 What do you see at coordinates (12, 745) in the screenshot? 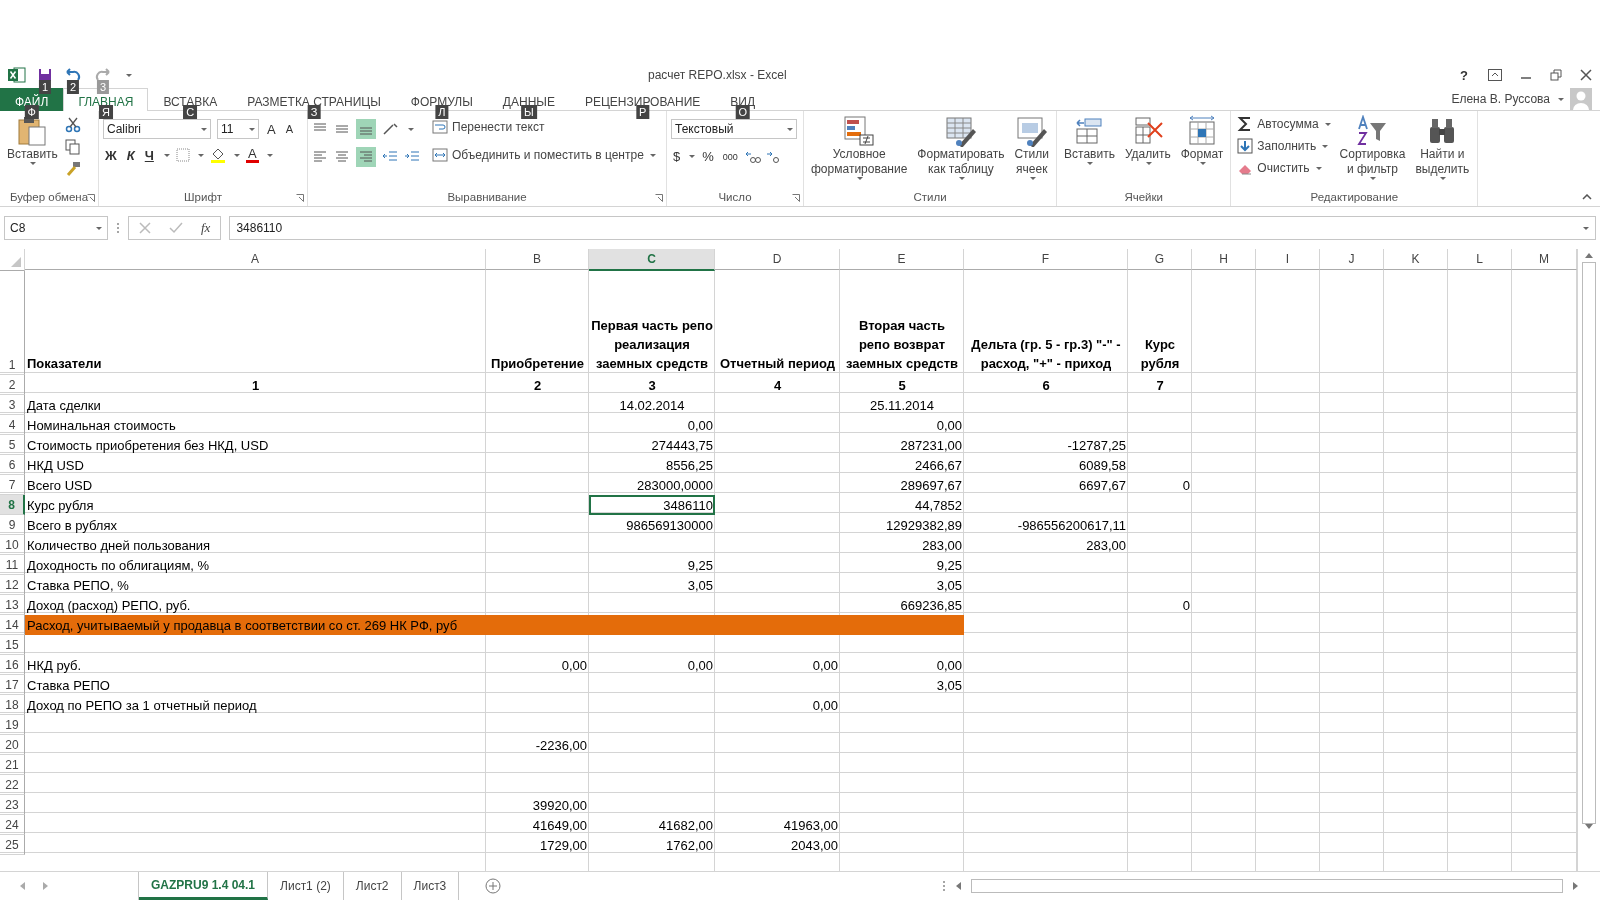
I see `row-header: 20` at bounding box center [12, 745].